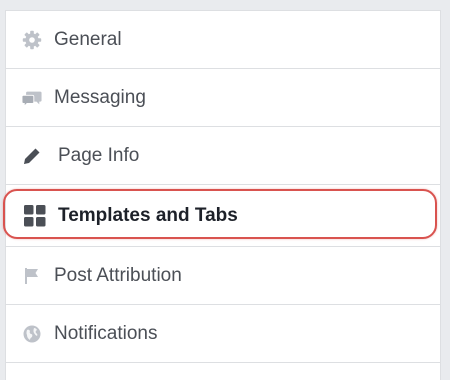 This screenshot has width=450, height=380. I want to click on sidebar-item-notifications: Notifications, so click(223, 334).